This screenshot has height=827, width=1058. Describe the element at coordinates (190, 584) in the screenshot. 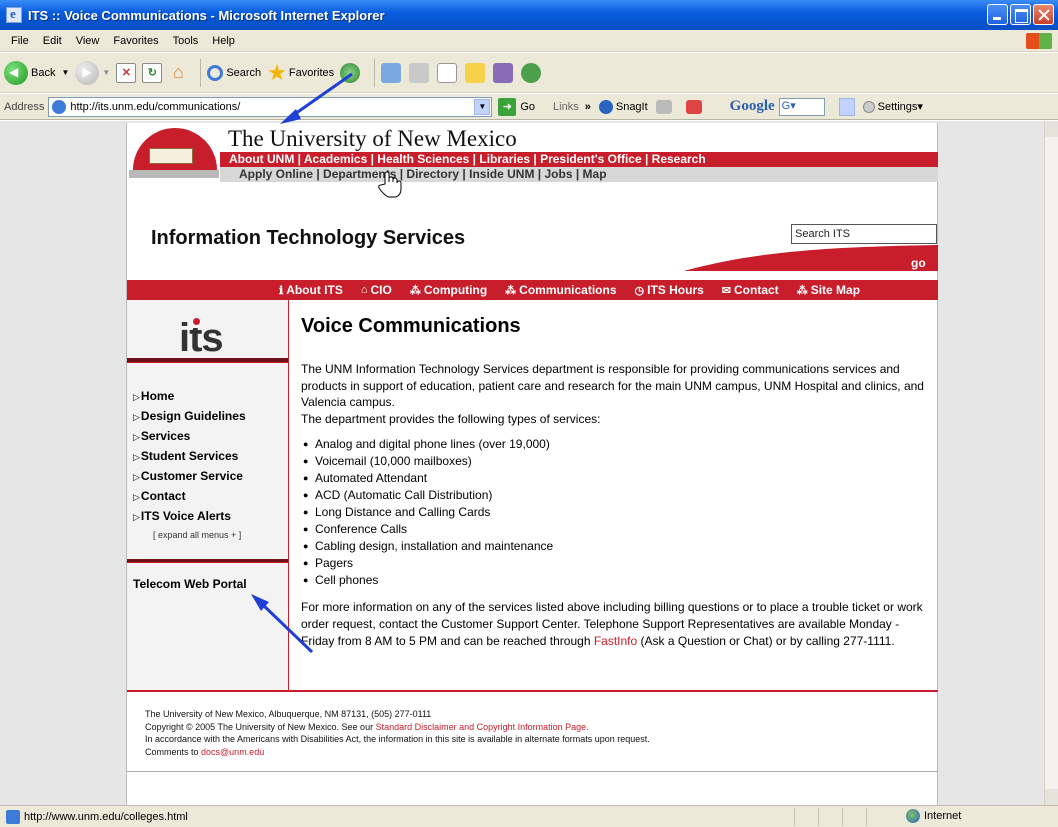

I see `telecom-web-portal-link: Telecom Web Portal` at that location.